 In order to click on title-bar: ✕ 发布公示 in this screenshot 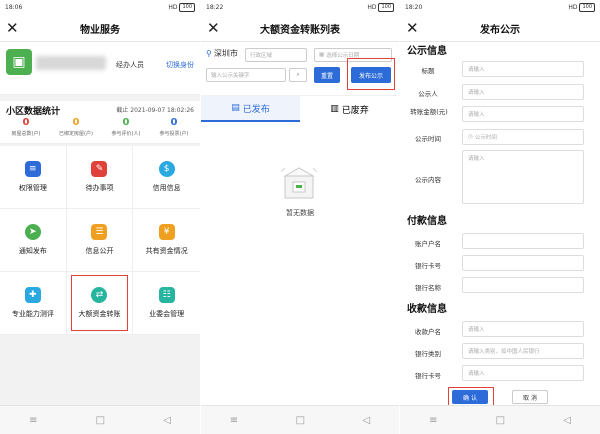, I will do `click(500, 28)`.